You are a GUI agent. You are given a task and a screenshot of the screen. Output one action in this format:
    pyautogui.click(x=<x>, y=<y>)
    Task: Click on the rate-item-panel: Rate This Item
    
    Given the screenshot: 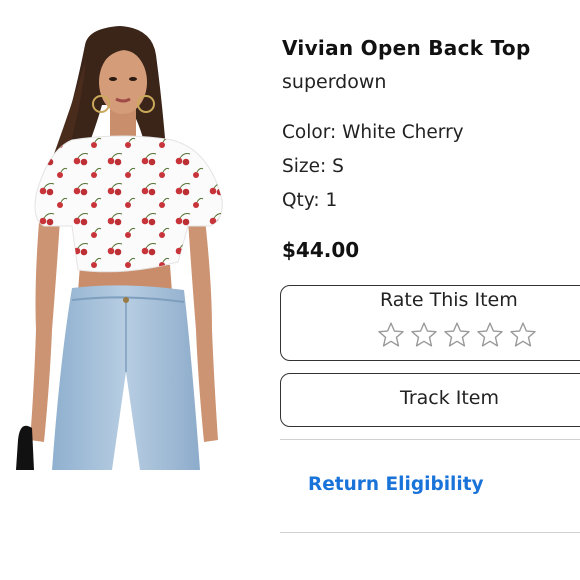 What is the action you would take?
    pyautogui.click(x=430, y=323)
    